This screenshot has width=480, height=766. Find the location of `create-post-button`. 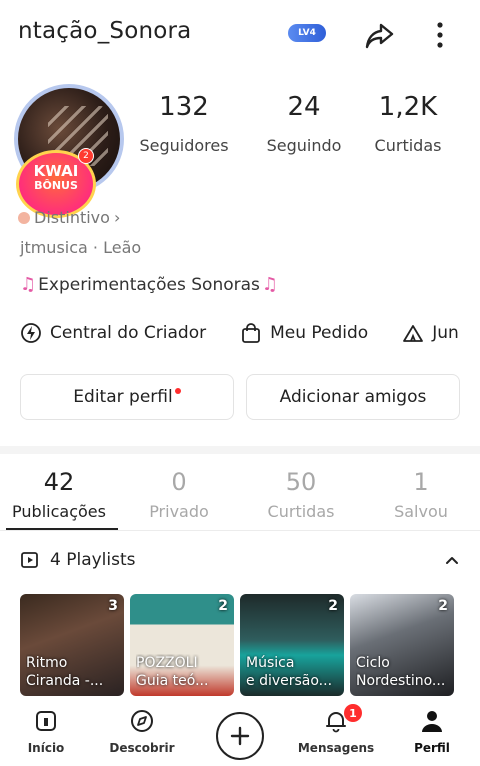

create-post-button is located at coordinates (240, 736).